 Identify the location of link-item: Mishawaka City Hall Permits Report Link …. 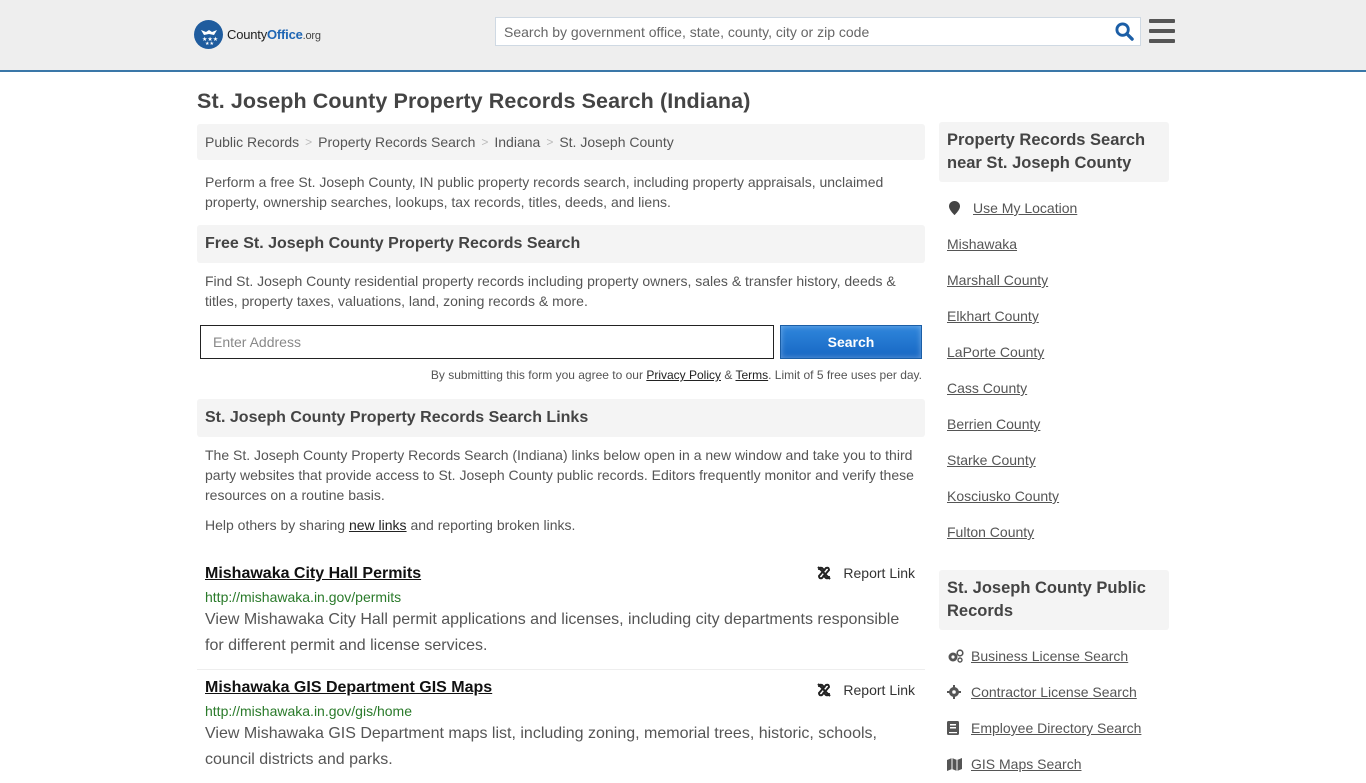
(561, 611).